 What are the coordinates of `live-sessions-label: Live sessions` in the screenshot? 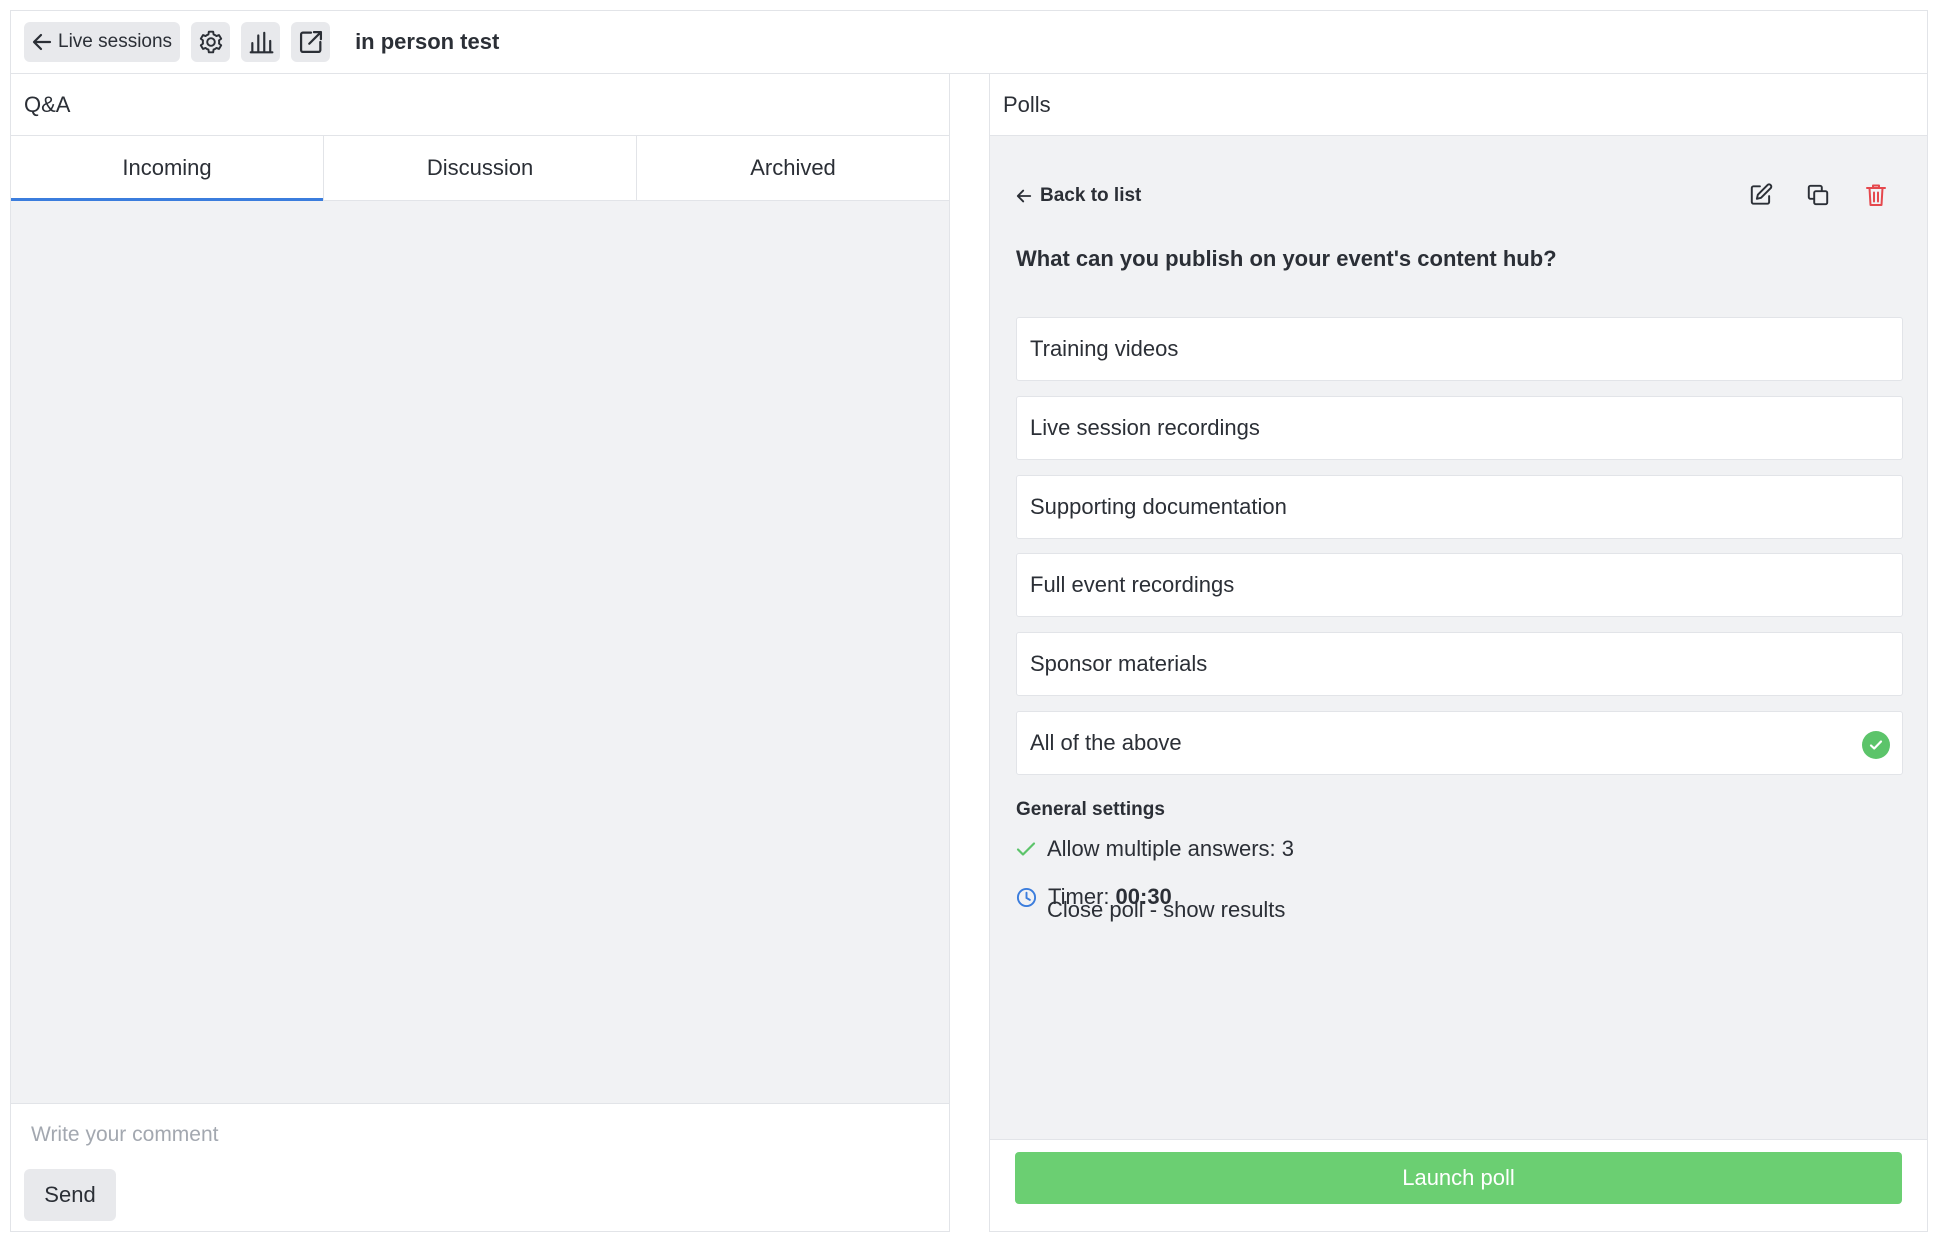 It's located at (115, 41).